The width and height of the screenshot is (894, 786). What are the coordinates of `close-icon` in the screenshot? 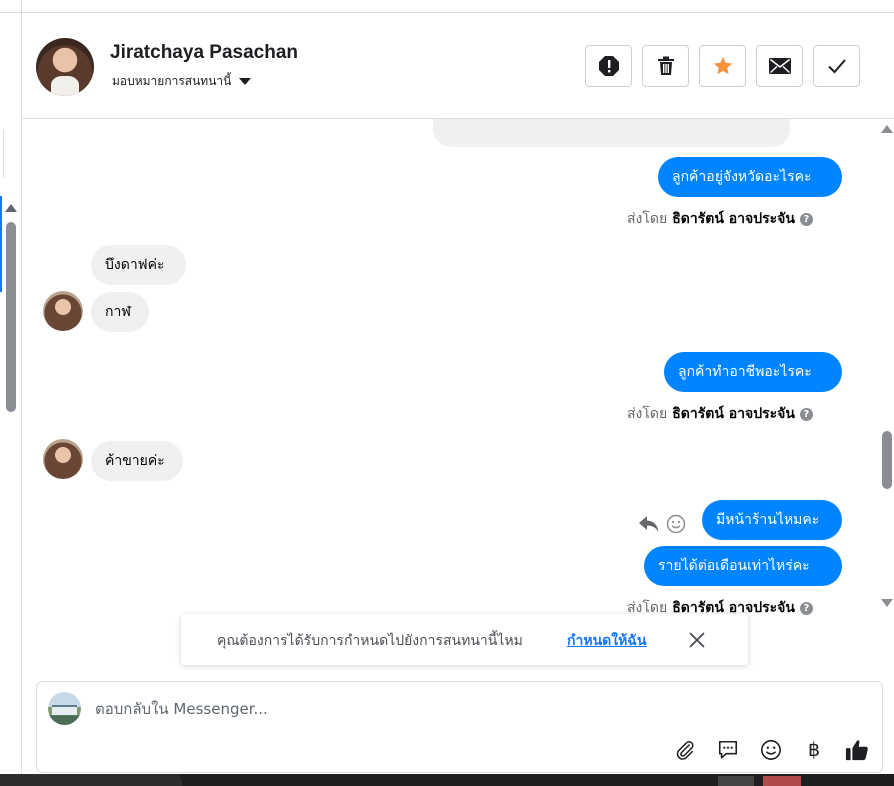 It's located at (697, 640).